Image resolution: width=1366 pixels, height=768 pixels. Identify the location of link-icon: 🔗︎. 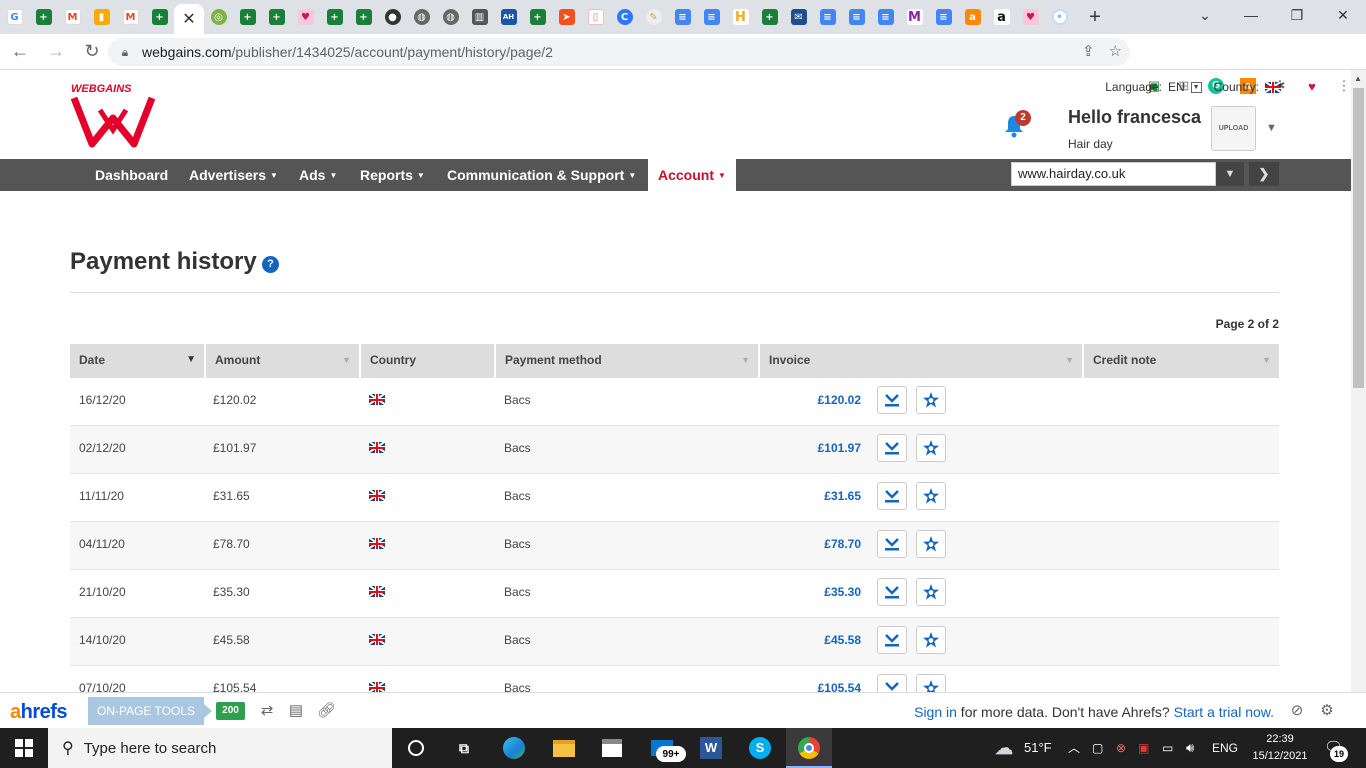
(326, 711).